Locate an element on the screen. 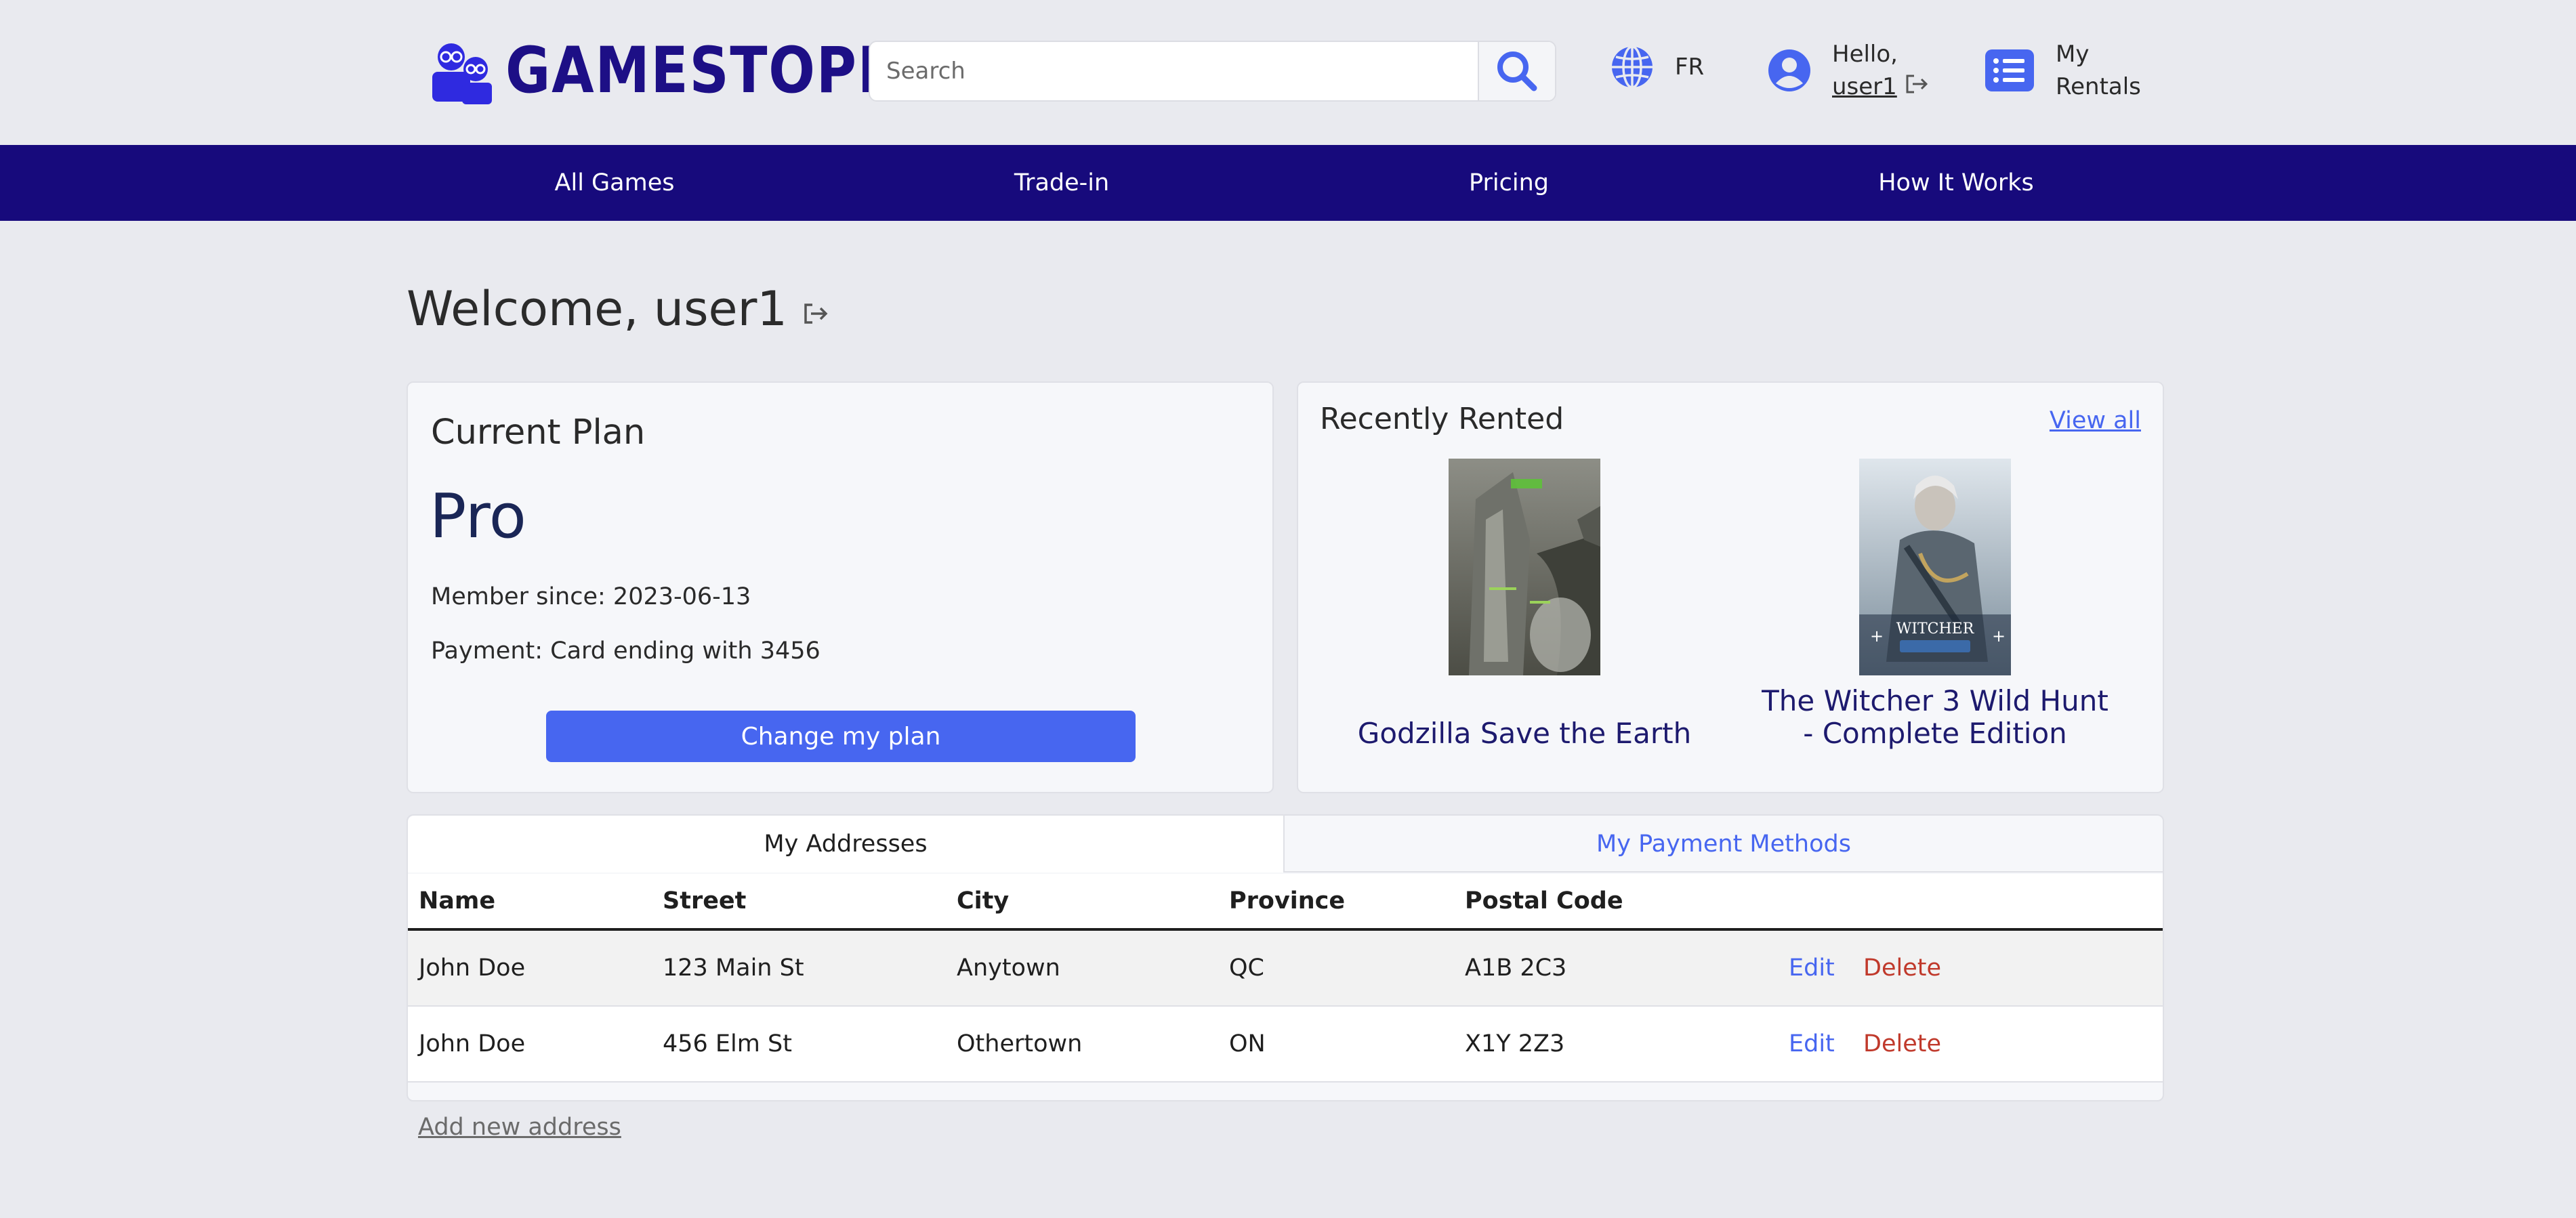  search-button is located at coordinates (1516, 71).